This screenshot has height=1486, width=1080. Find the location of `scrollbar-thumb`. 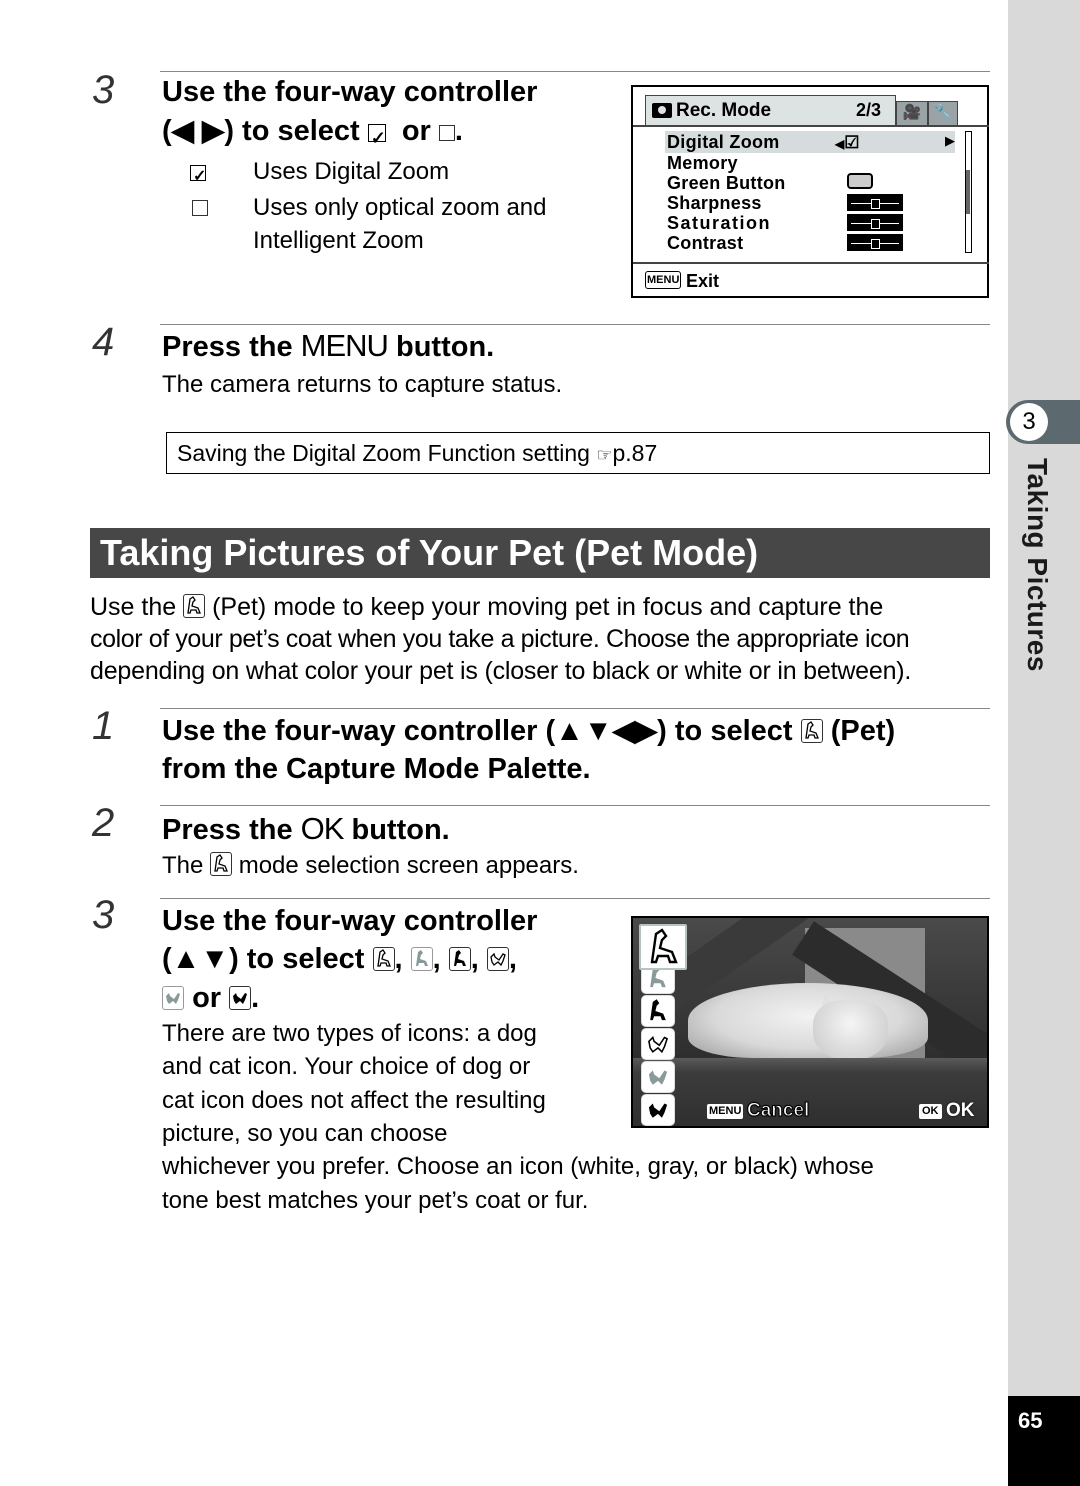

scrollbar-thumb is located at coordinates (968, 192).